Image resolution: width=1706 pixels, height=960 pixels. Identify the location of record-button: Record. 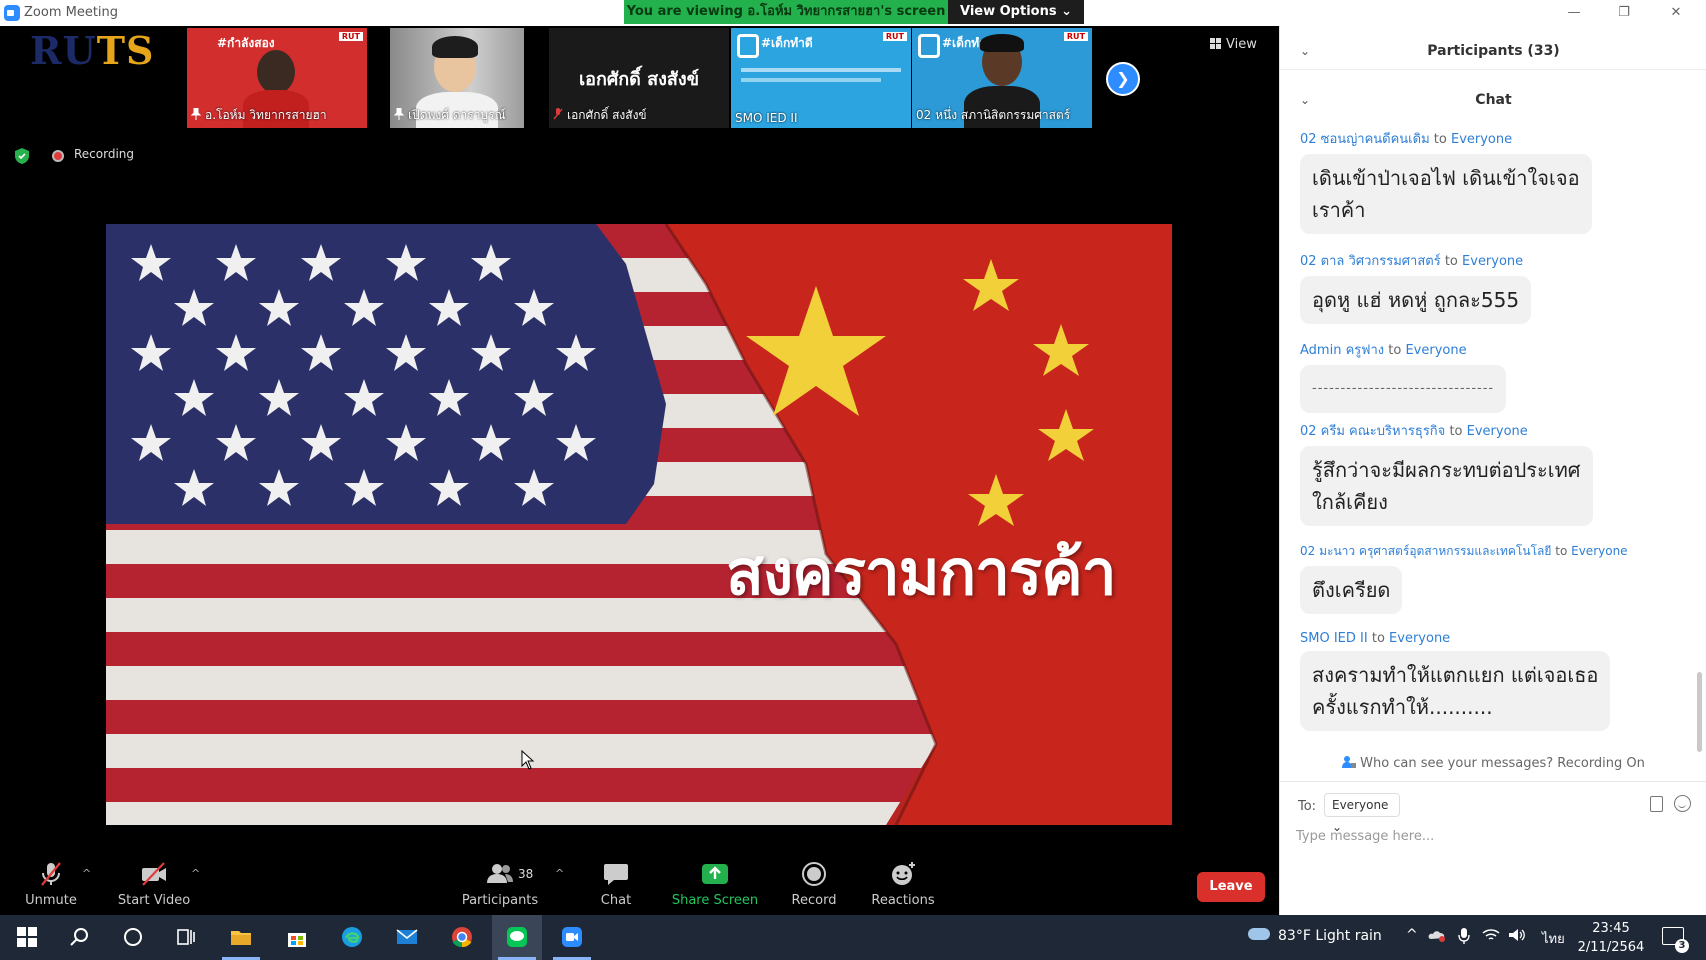
(814, 884).